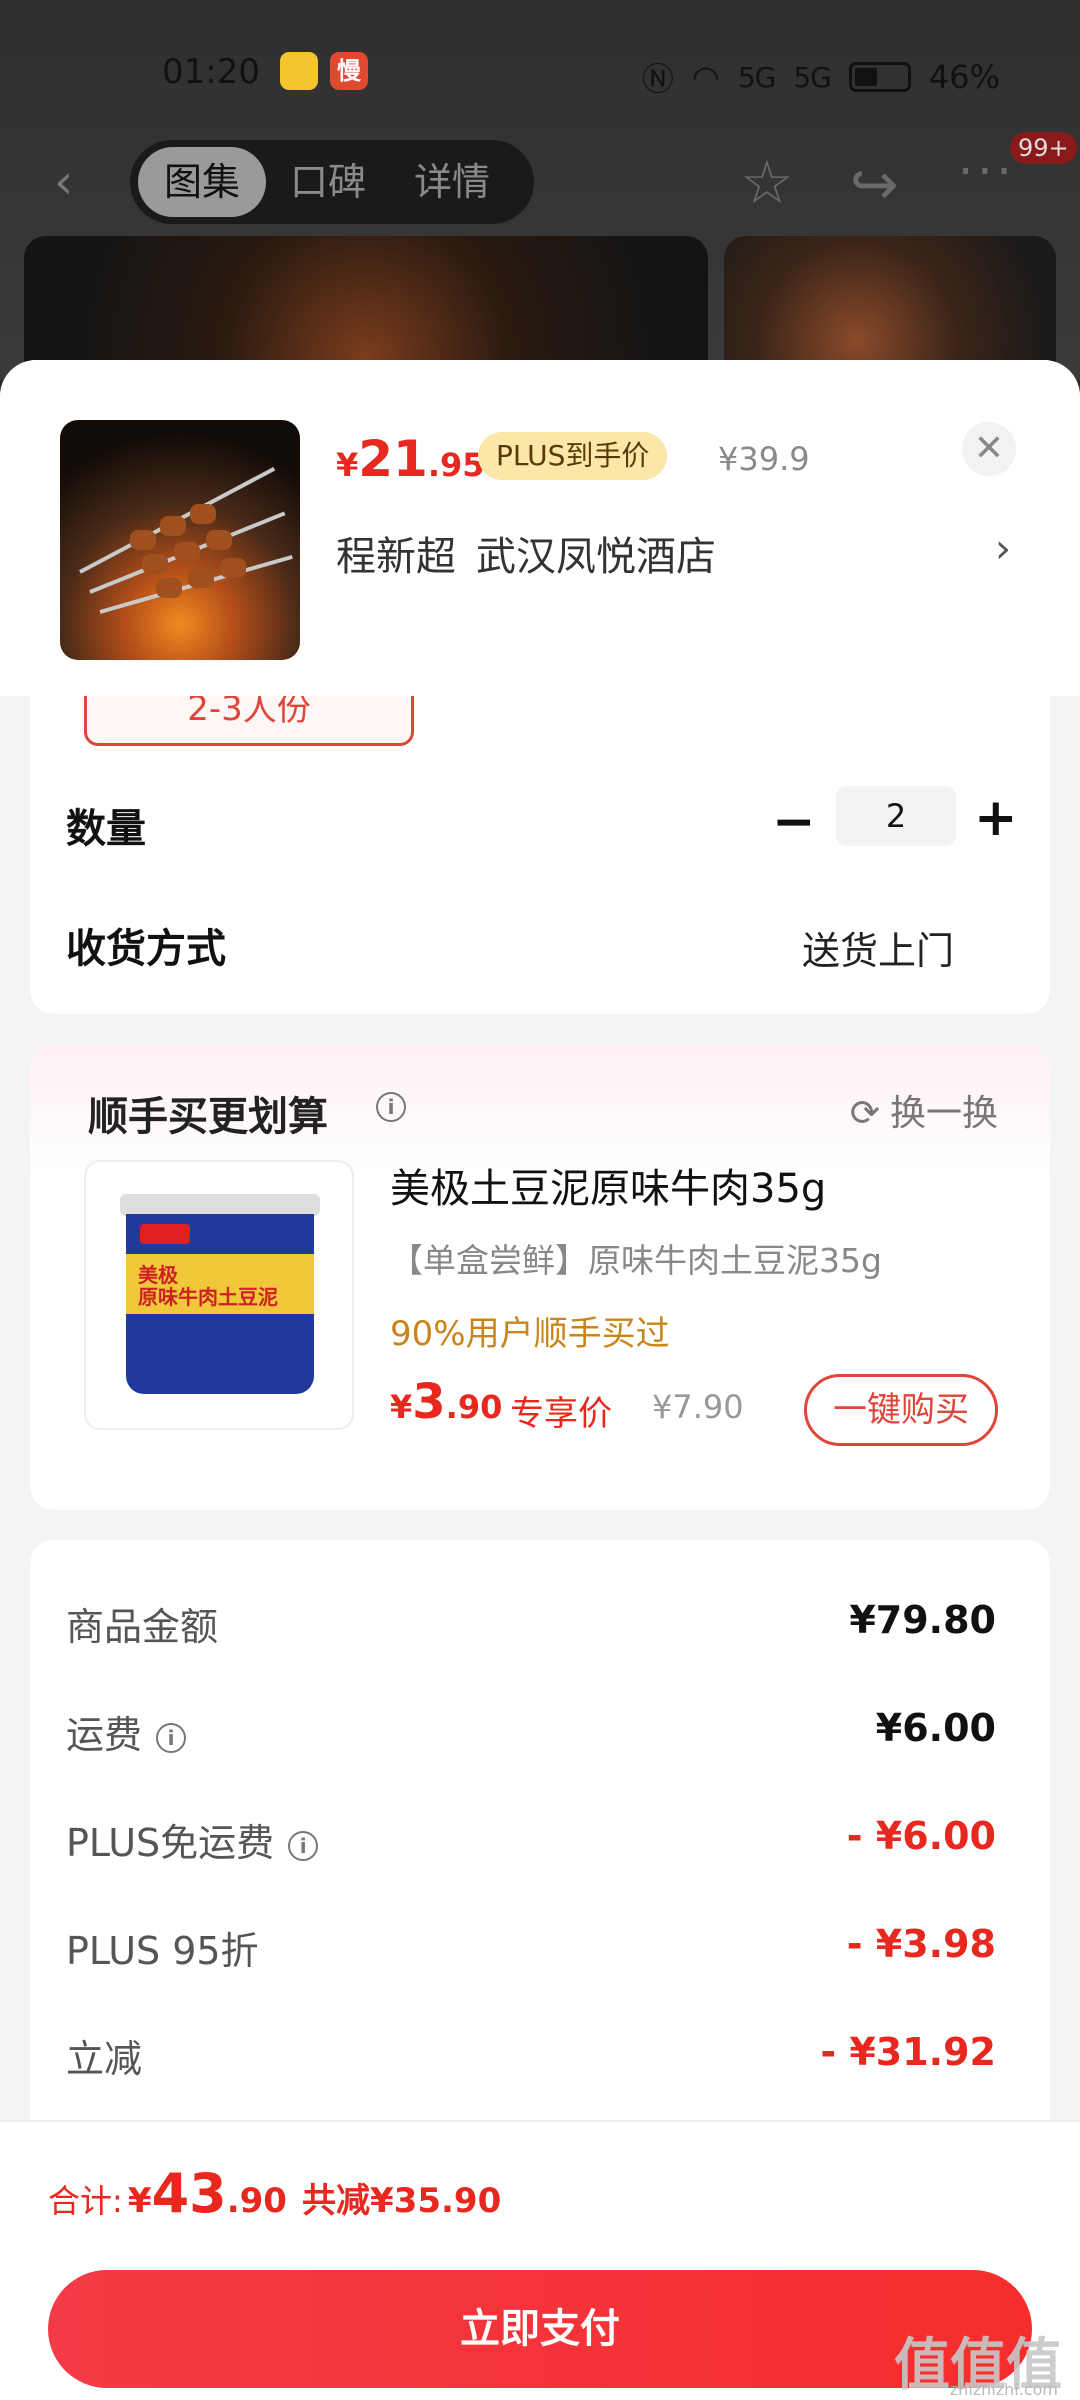 Image resolution: width=1080 pixels, height=2400 pixels. I want to click on price-currency: ¥, so click(347, 465).